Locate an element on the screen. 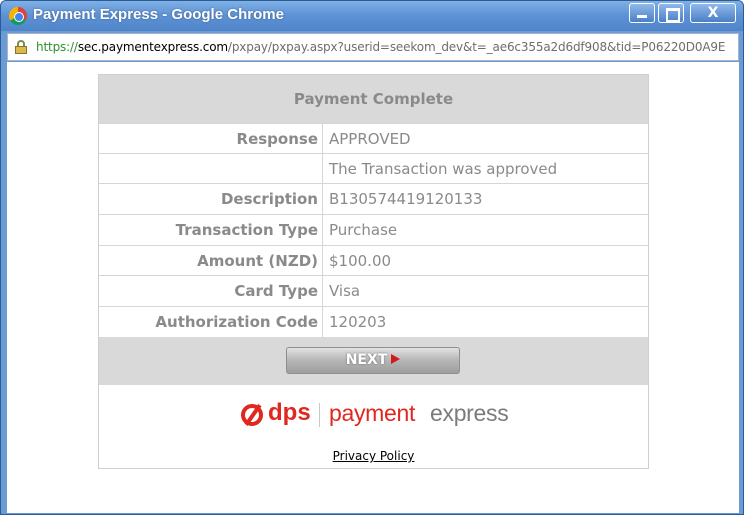 The image size is (744, 515). play-arrow-icon is located at coordinates (396, 359).